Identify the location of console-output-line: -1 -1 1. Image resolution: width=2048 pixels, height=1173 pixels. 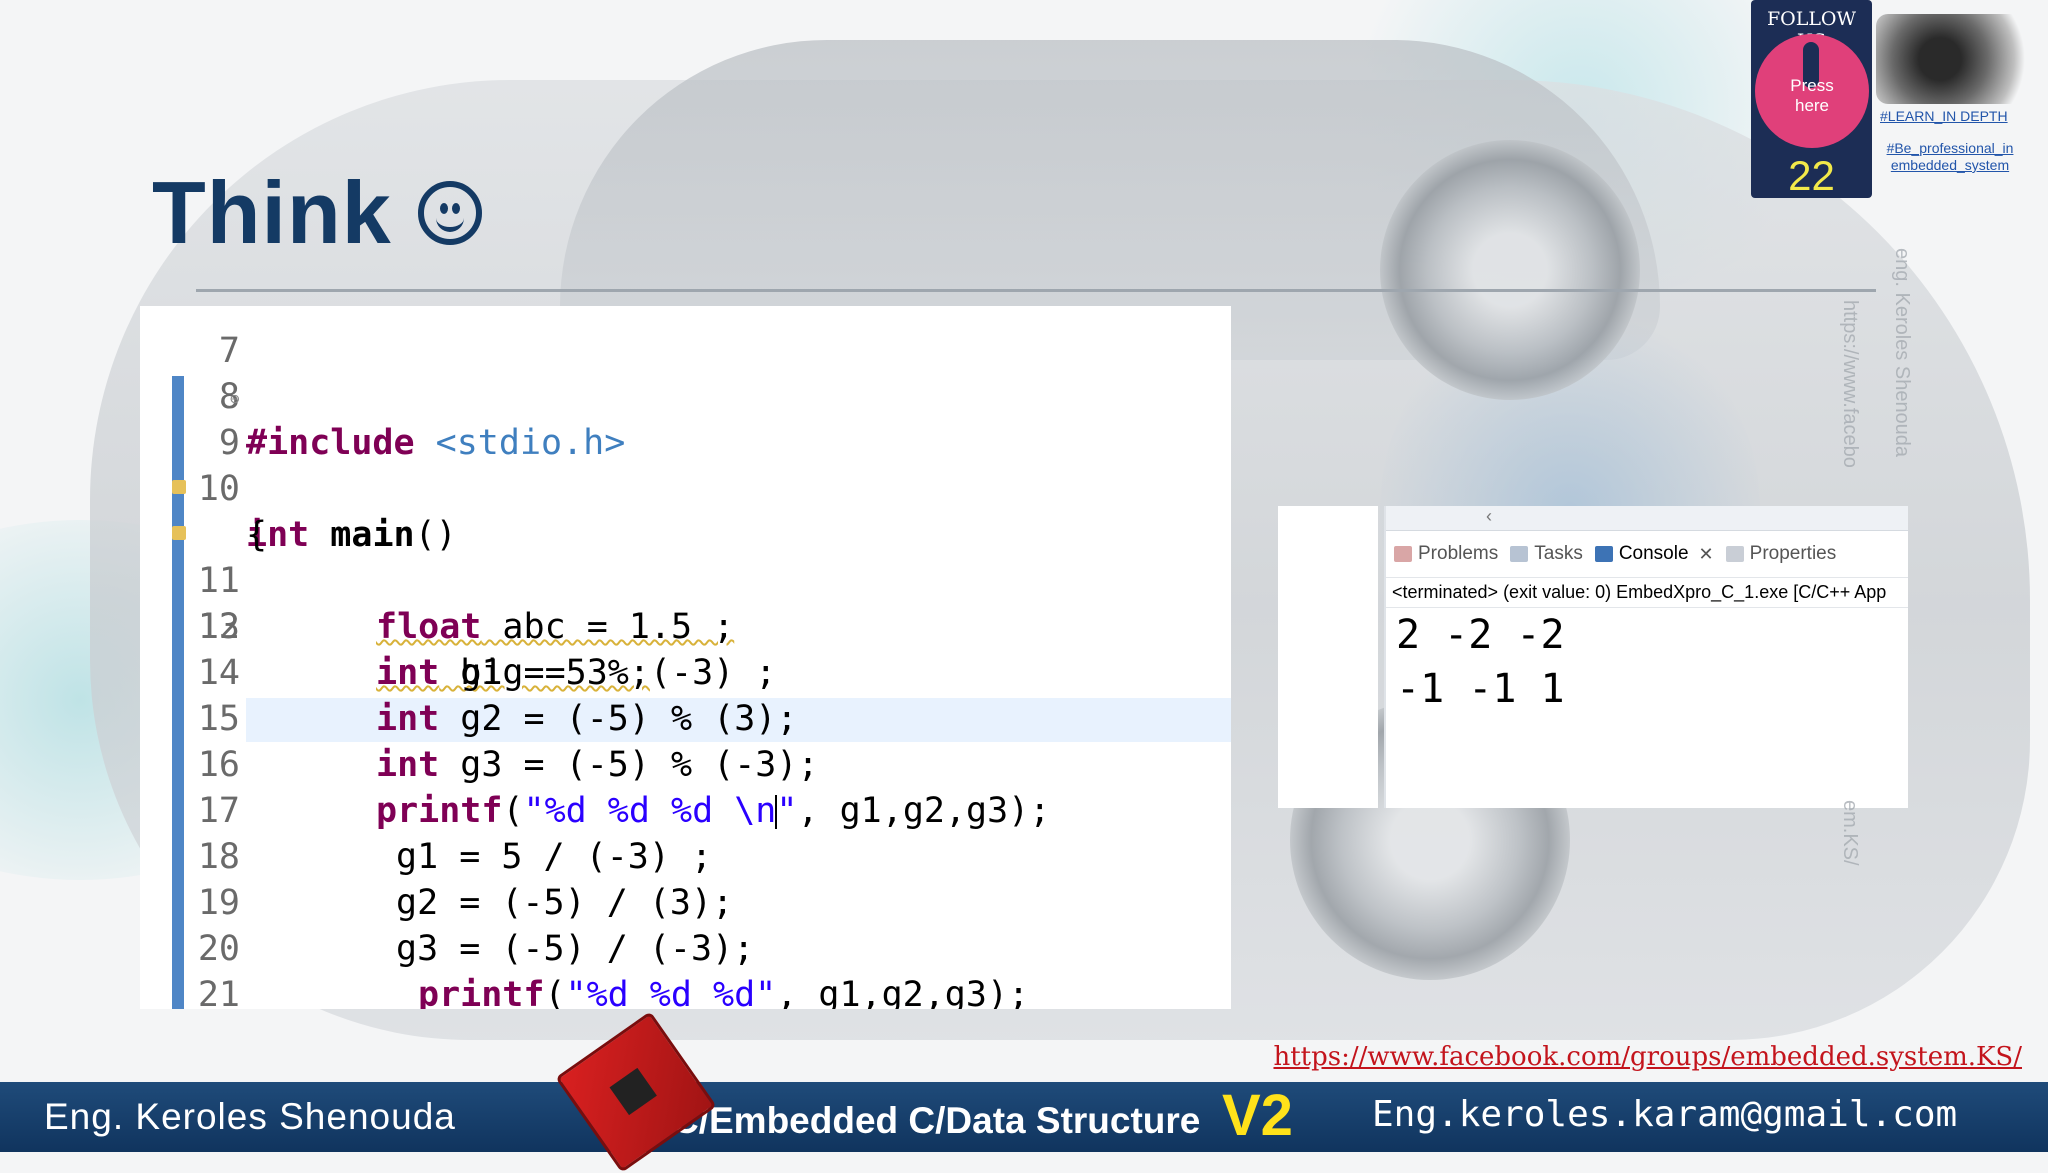
(1480, 689).